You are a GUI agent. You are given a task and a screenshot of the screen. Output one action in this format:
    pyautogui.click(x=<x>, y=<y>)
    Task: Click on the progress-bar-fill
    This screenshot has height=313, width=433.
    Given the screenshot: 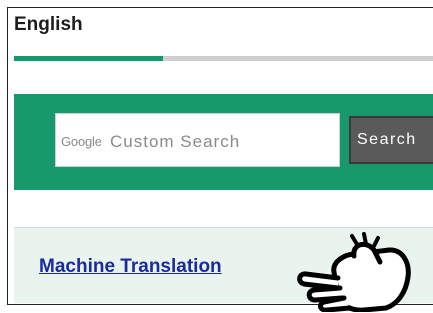 What is the action you would take?
    pyautogui.click(x=89, y=58)
    